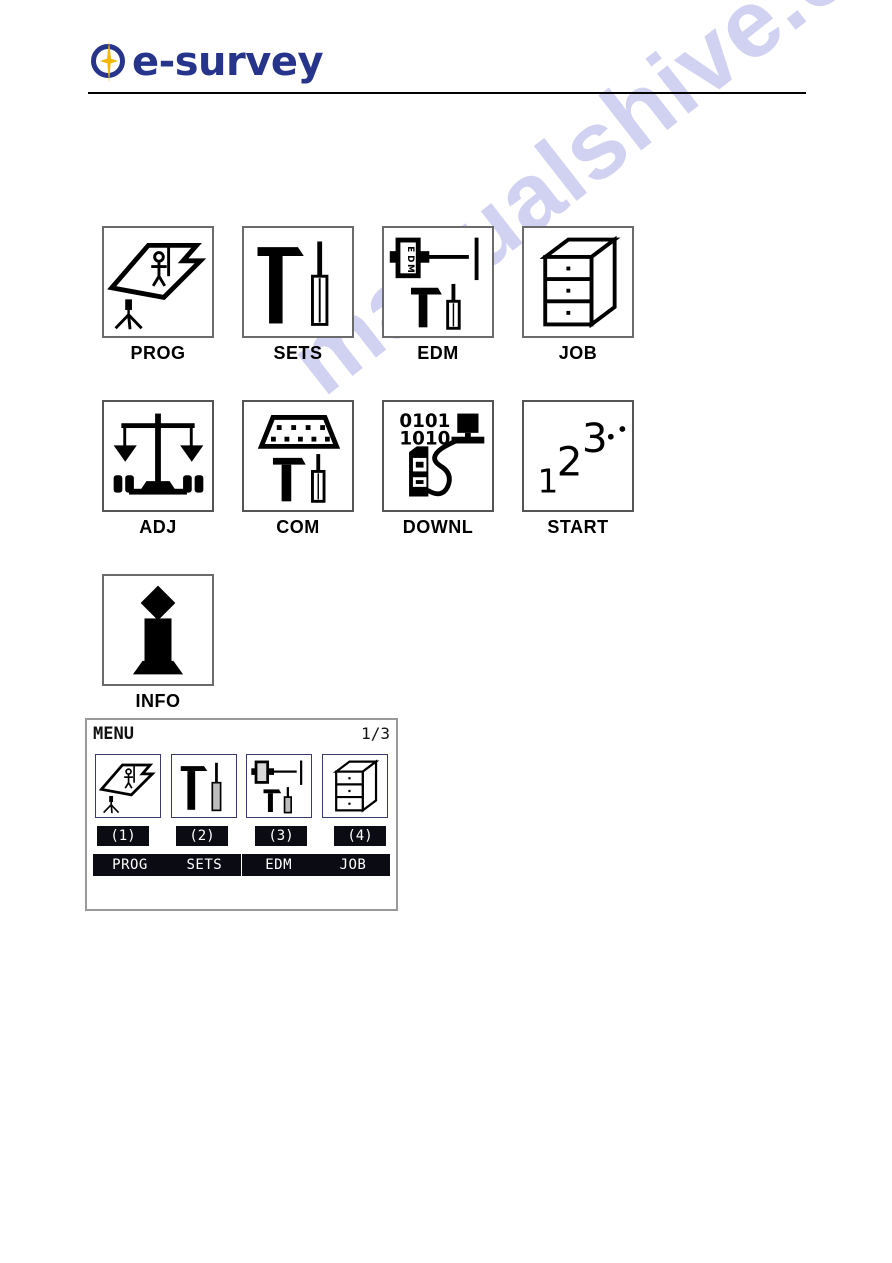 The height and width of the screenshot is (1263, 892). Describe the element at coordinates (128, 786) in the screenshot. I see `lcd-survey-field-prog-icon` at that location.